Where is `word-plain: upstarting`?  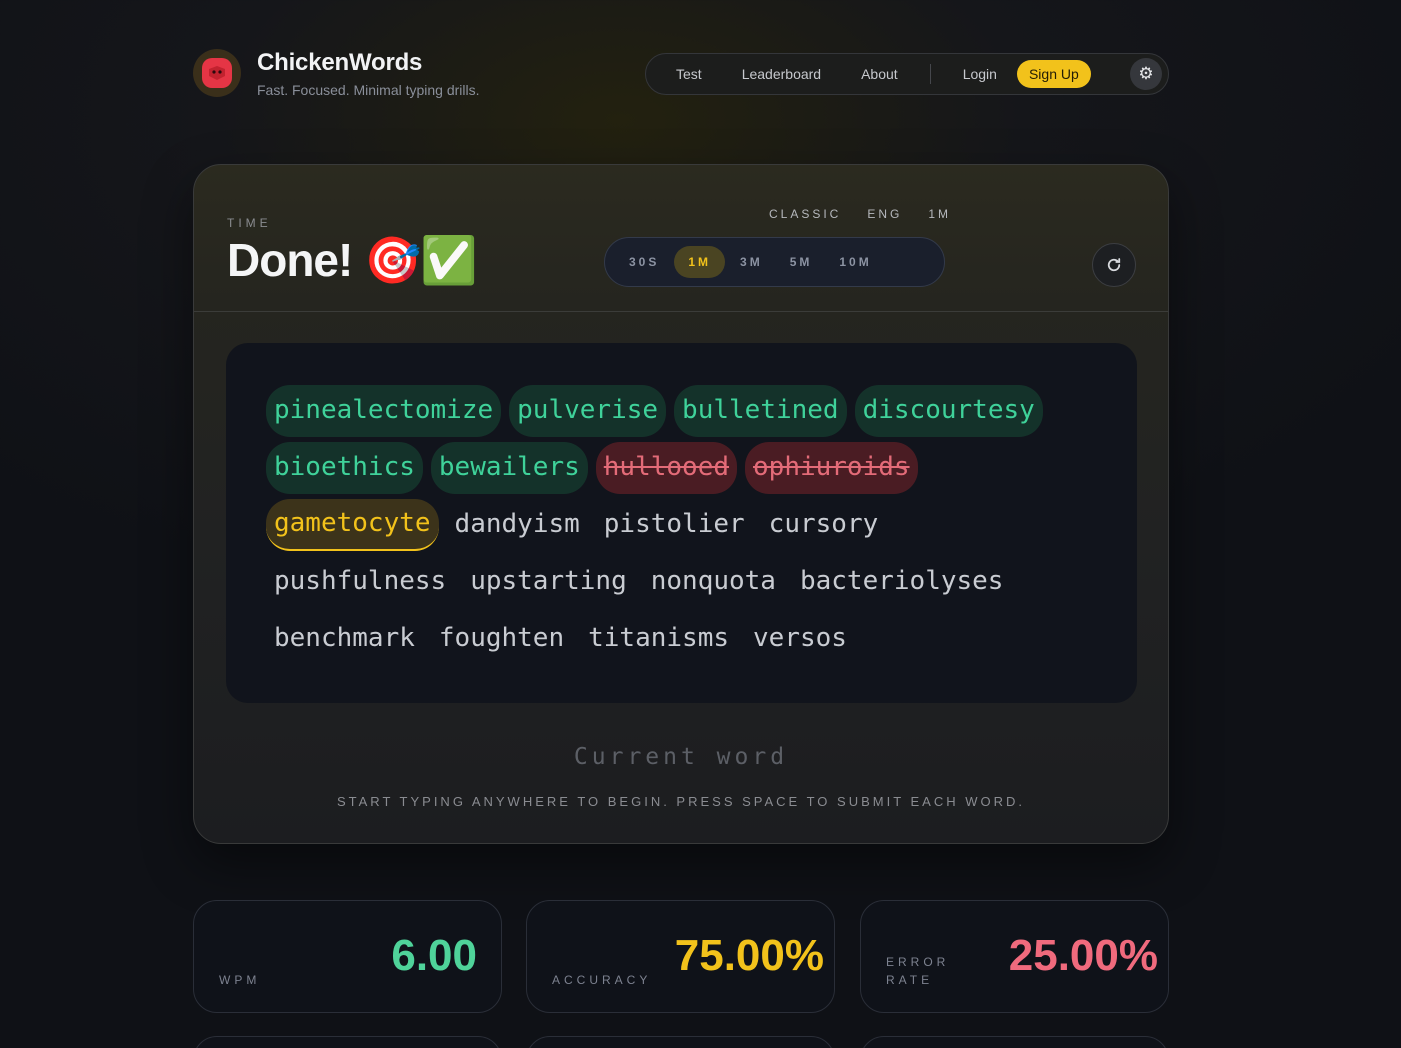
word-plain: upstarting is located at coordinates (548, 581).